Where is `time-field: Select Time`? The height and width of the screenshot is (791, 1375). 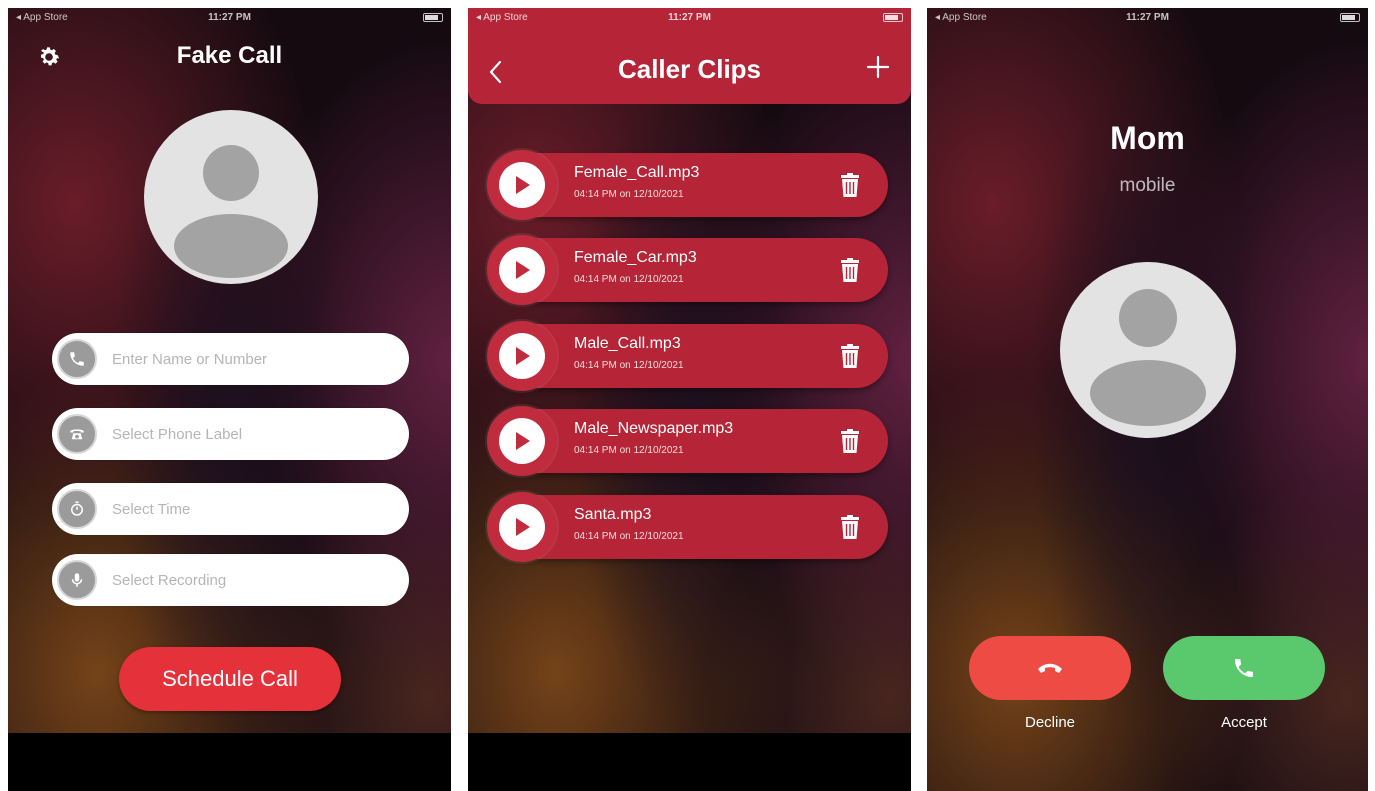
time-field: Select Time is located at coordinates (230, 509).